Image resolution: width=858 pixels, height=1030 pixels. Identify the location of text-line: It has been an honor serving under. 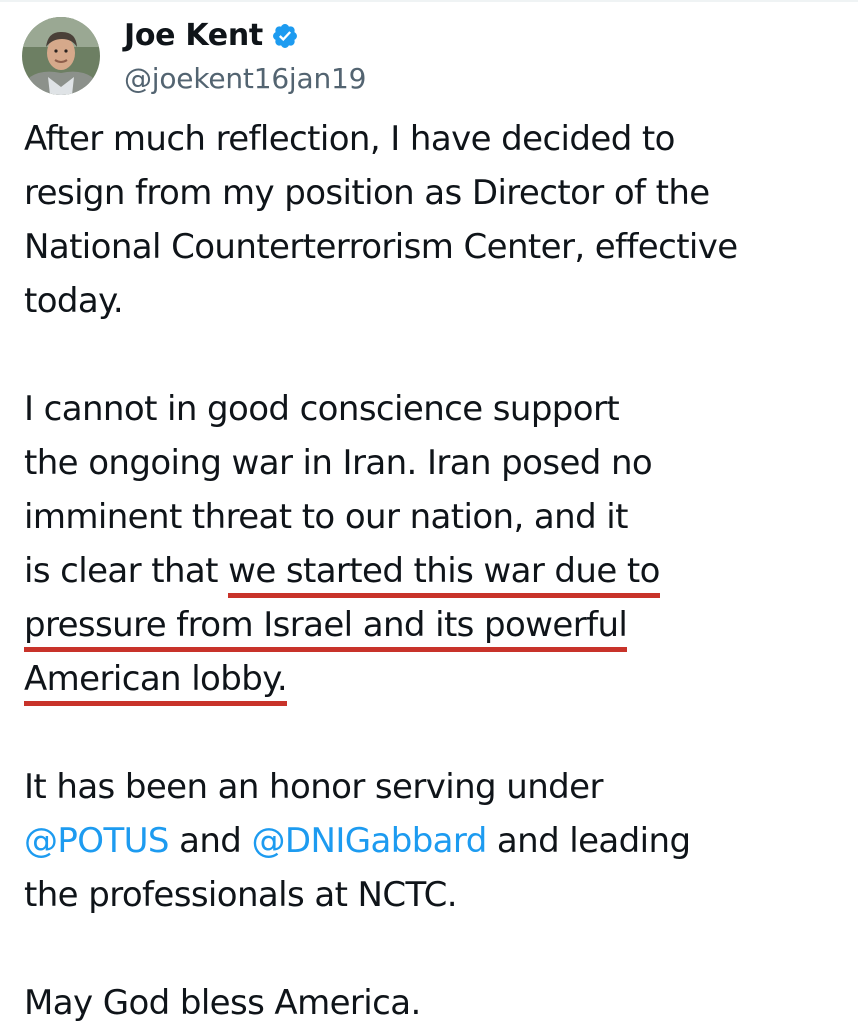
(313, 787).